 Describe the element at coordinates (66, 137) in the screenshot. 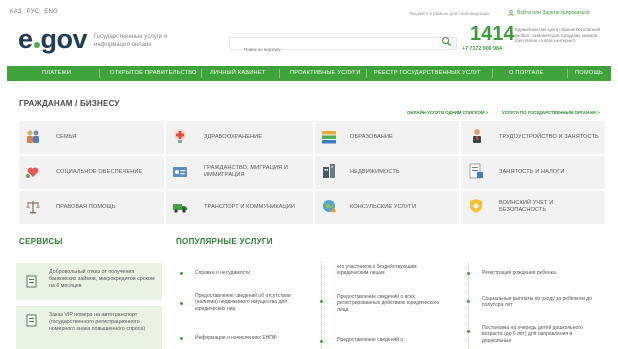

I see `category-label: СЕМЬЯ` at that location.